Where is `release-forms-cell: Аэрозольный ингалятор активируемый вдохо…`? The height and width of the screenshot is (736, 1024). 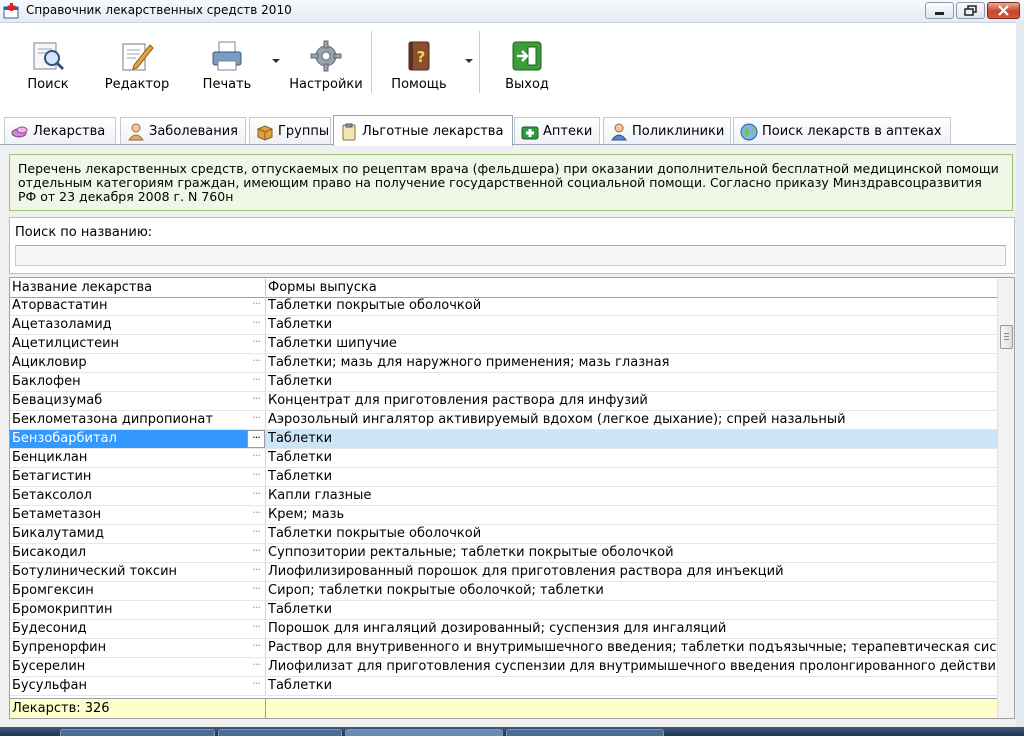
release-forms-cell: Аэрозольный ингалятор активируемый вдохо… is located at coordinates (631, 420).